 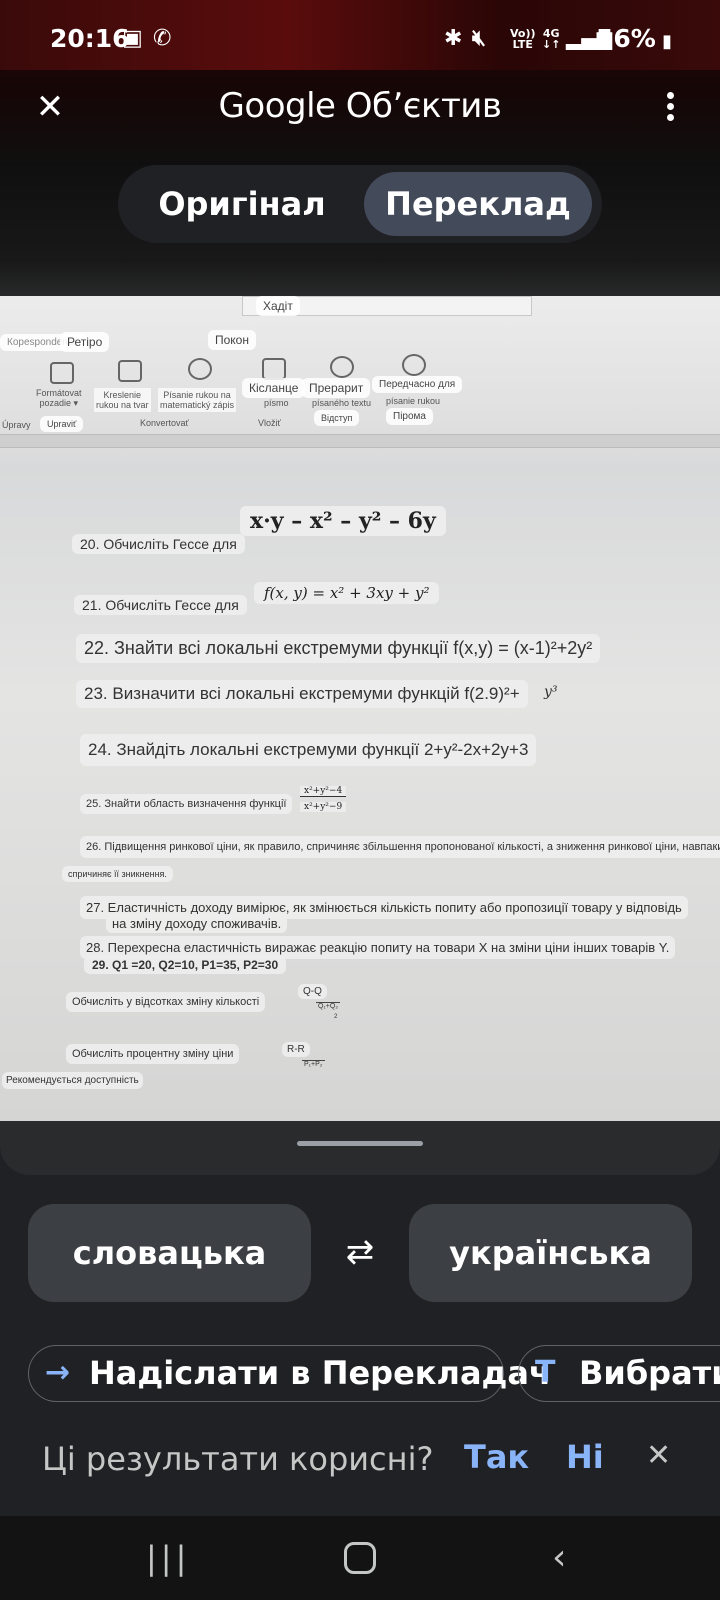 I want to click on font-icon, so click(x=274, y=369).